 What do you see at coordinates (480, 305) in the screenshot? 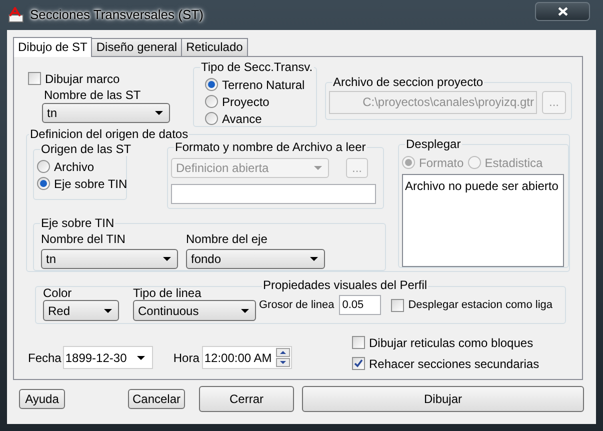
I see `checkbox-label: Desplegar estacion como liga` at bounding box center [480, 305].